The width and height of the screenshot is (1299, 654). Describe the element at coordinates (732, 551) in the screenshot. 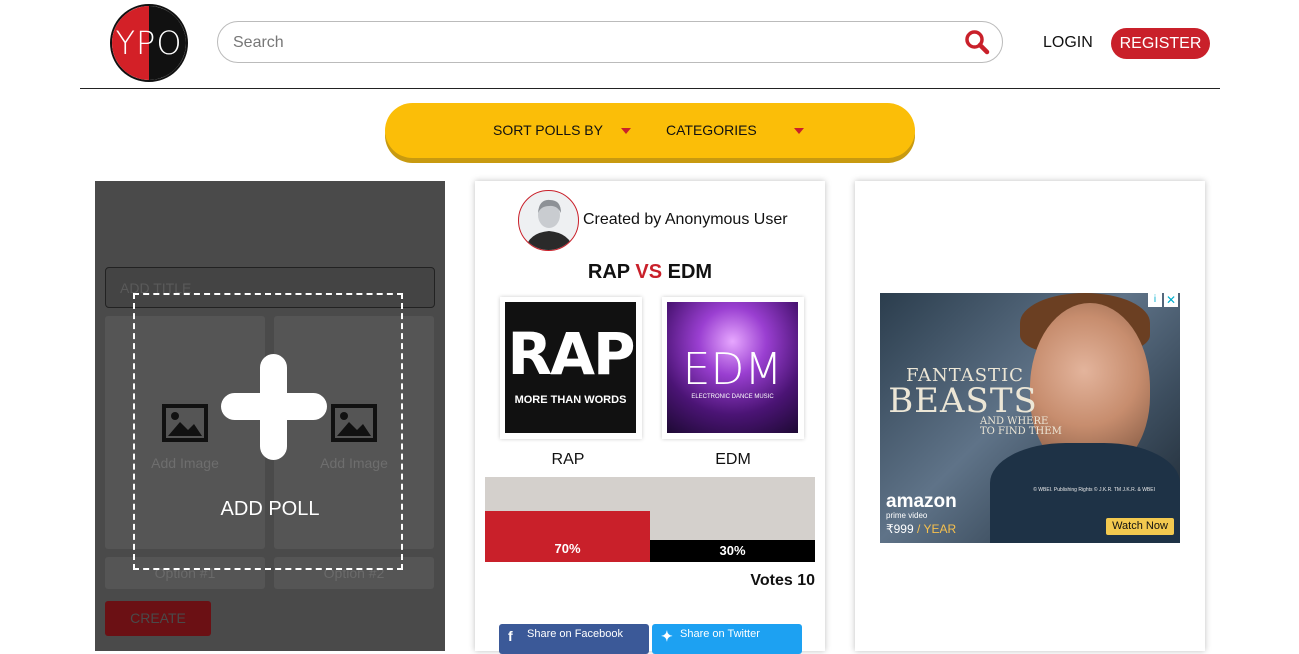

I see `option-b-result-bar: 30%` at that location.